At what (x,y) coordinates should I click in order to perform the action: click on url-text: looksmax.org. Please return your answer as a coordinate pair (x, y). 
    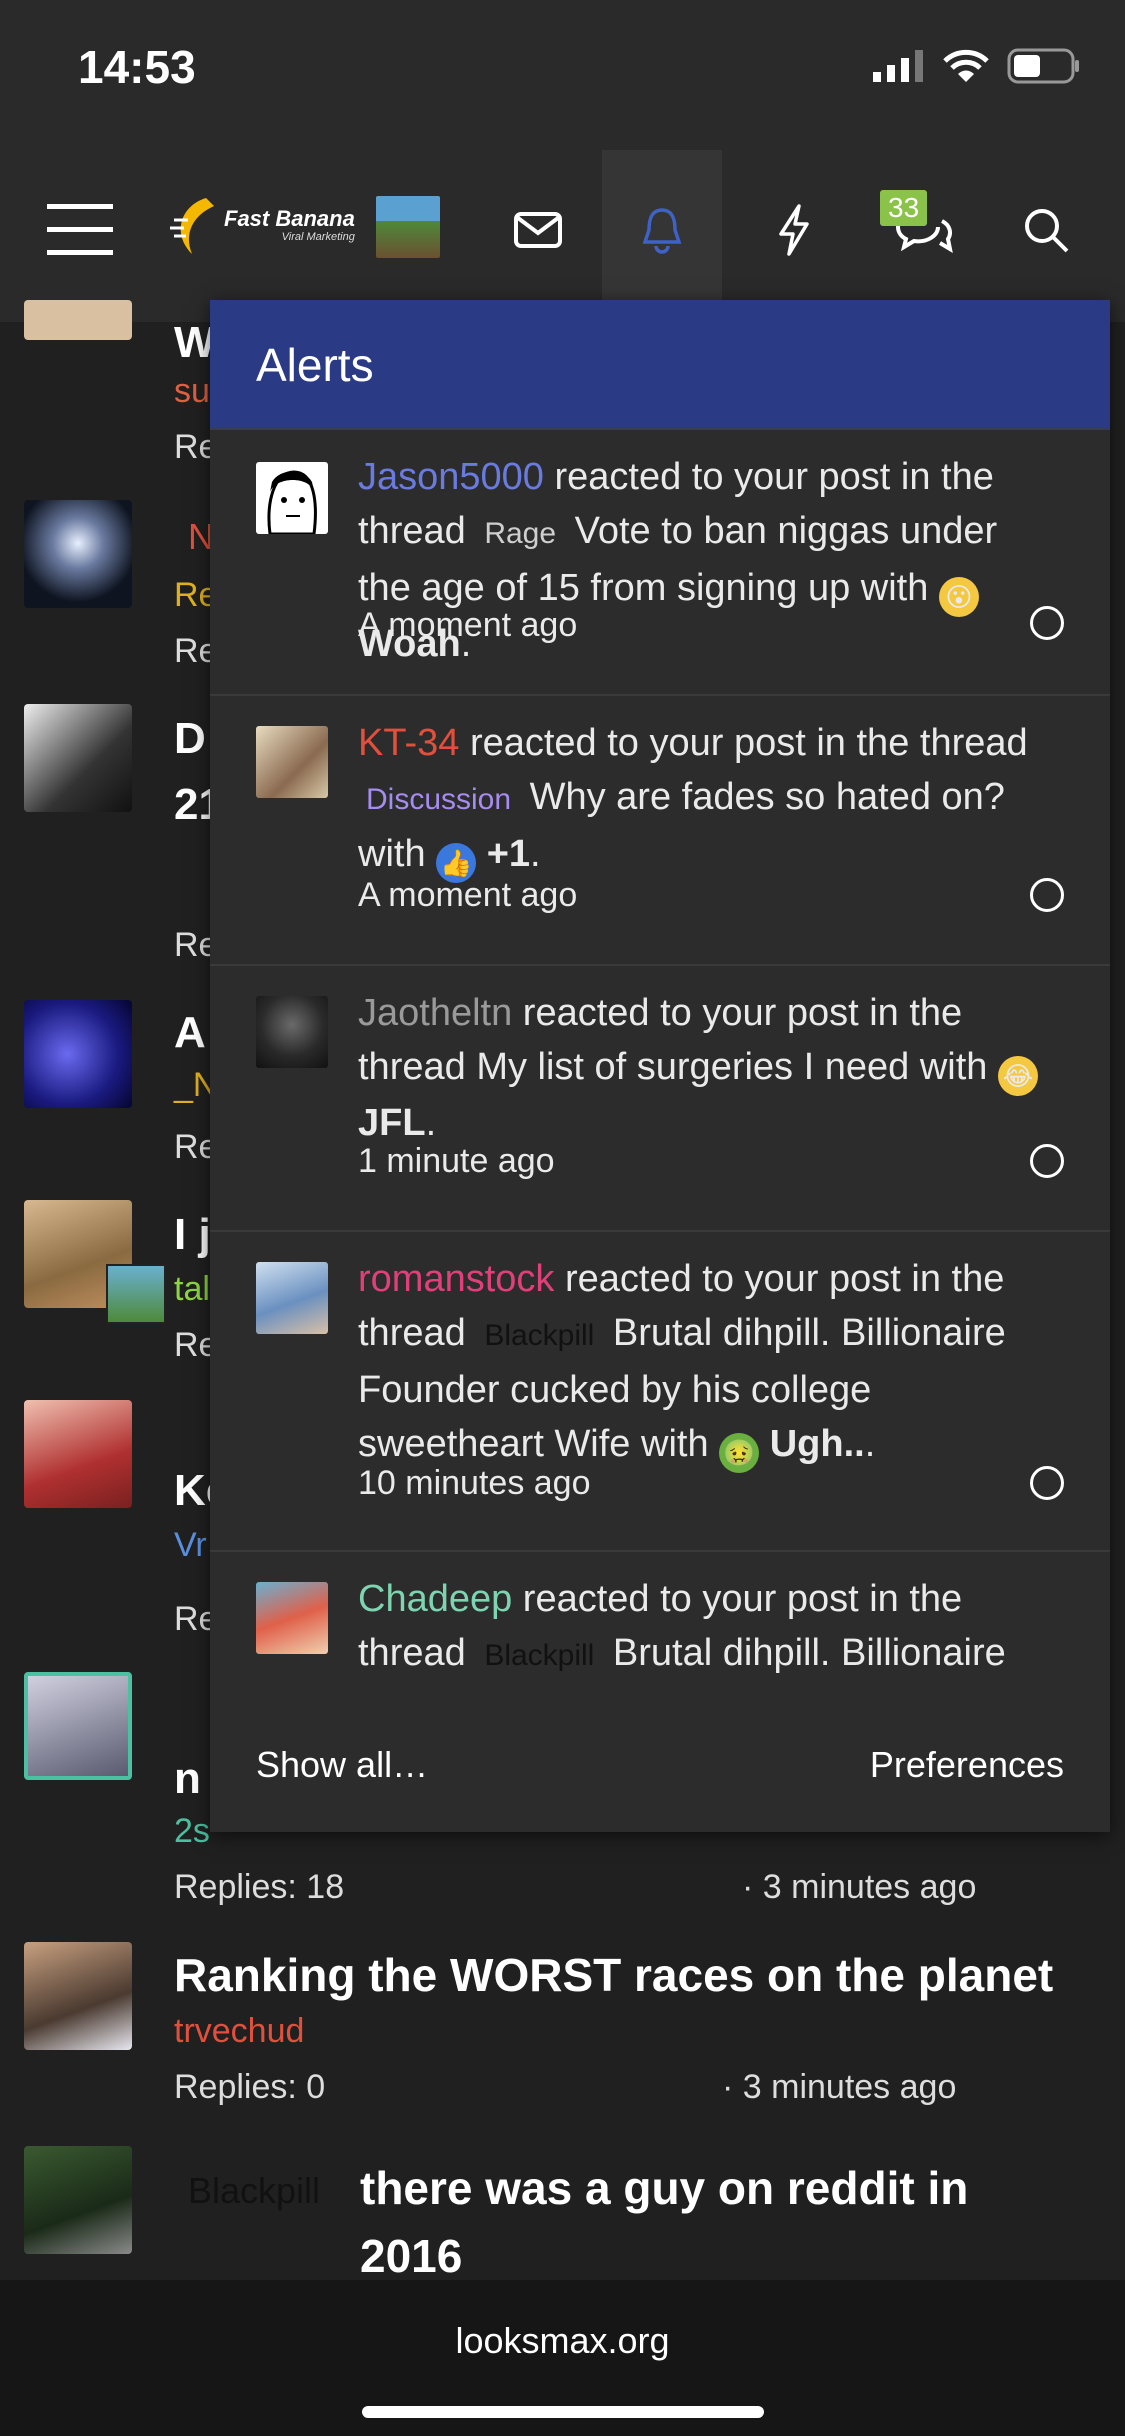
    Looking at the image, I should click on (562, 2341).